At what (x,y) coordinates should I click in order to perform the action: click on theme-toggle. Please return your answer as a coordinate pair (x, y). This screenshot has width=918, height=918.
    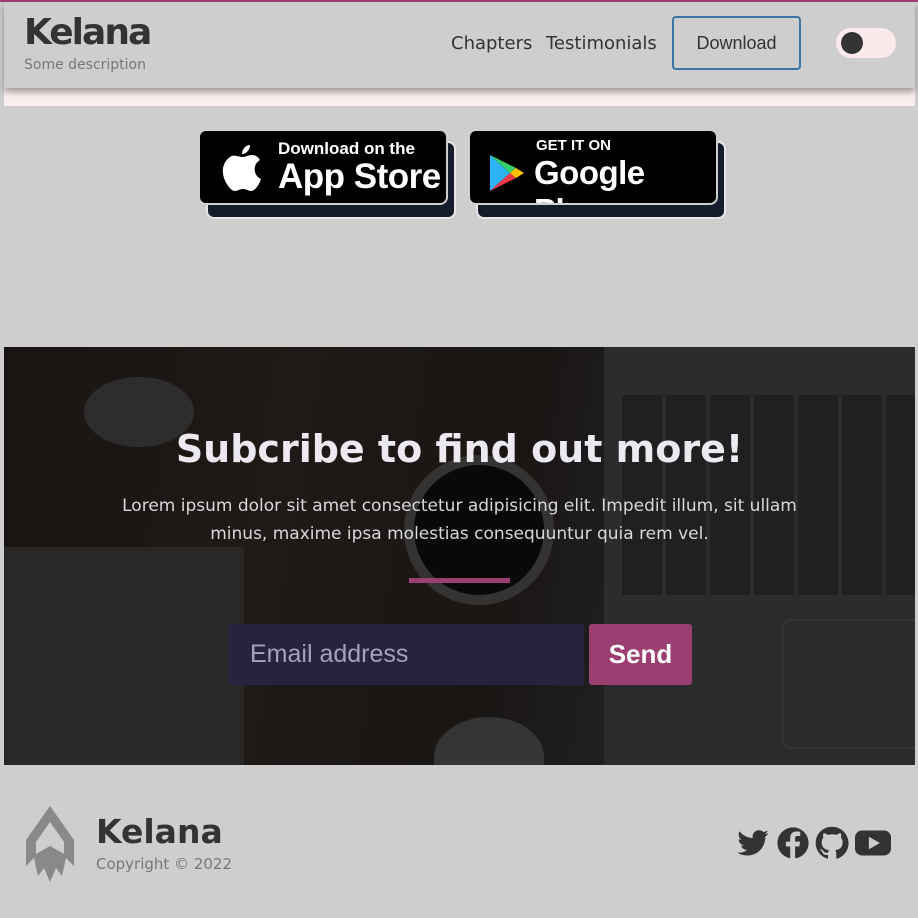
    Looking at the image, I should click on (866, 43).